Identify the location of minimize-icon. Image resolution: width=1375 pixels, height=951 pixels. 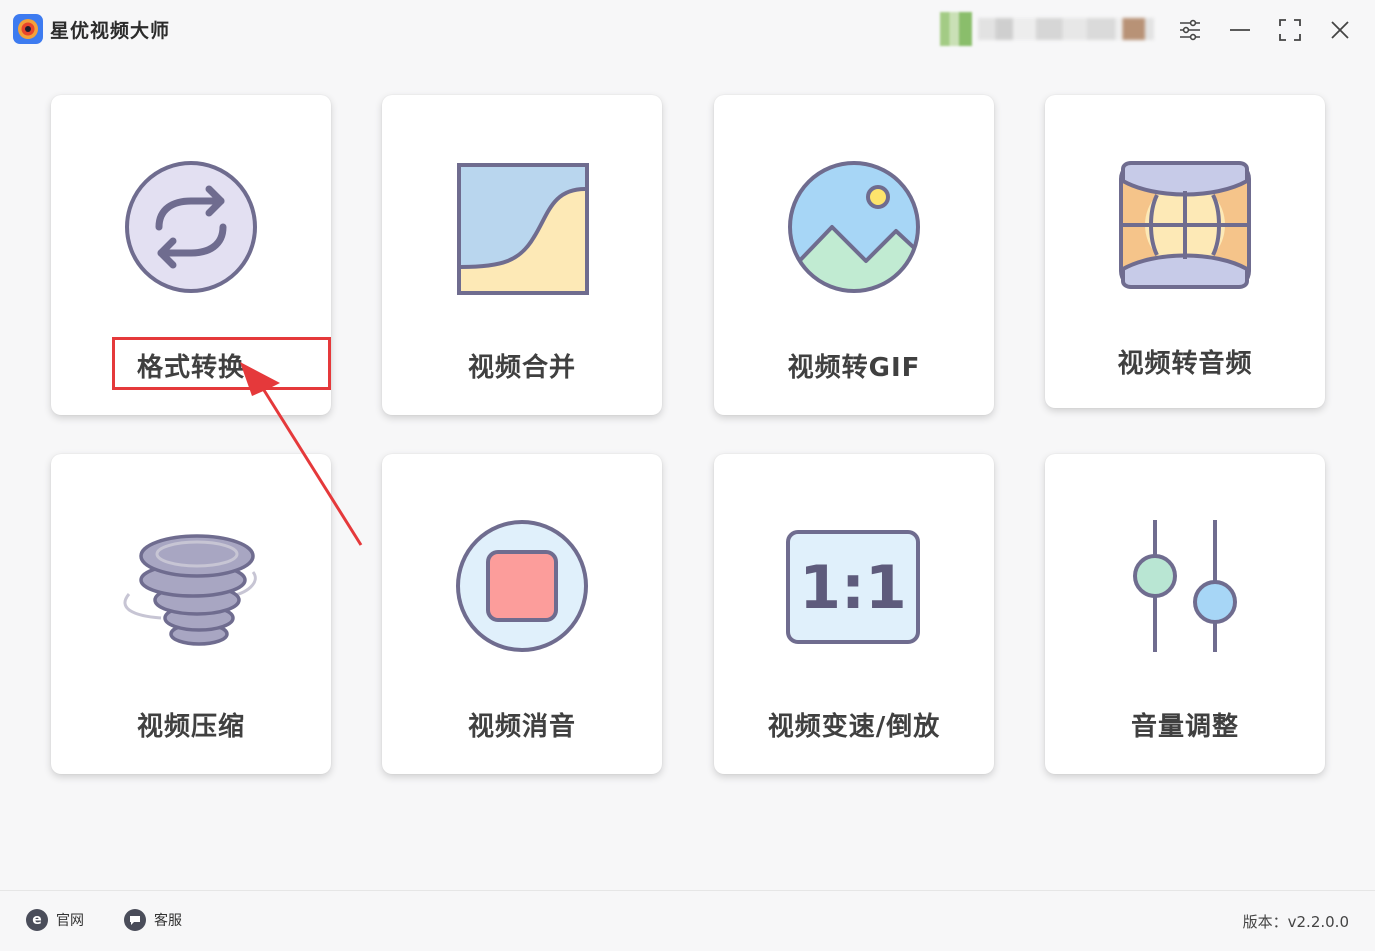
(1240, 30).